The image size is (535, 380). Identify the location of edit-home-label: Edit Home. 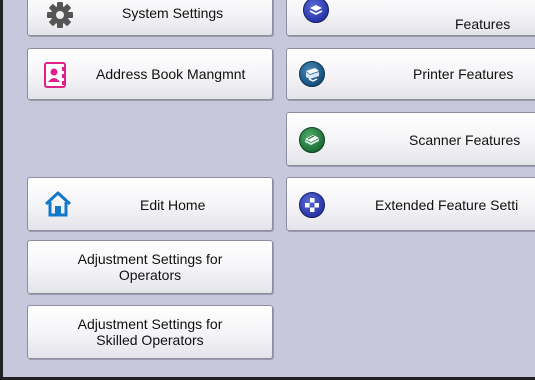
(173, 205).